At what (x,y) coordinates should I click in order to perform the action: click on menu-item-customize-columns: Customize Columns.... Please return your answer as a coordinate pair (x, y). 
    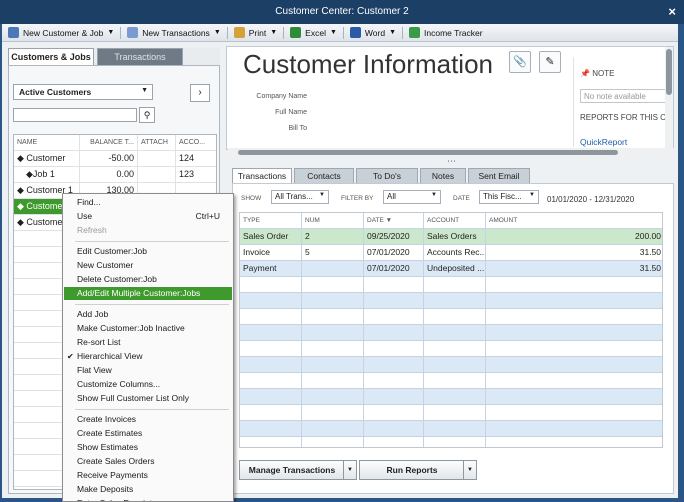
    Looking at the image, I should click on (148, 384).